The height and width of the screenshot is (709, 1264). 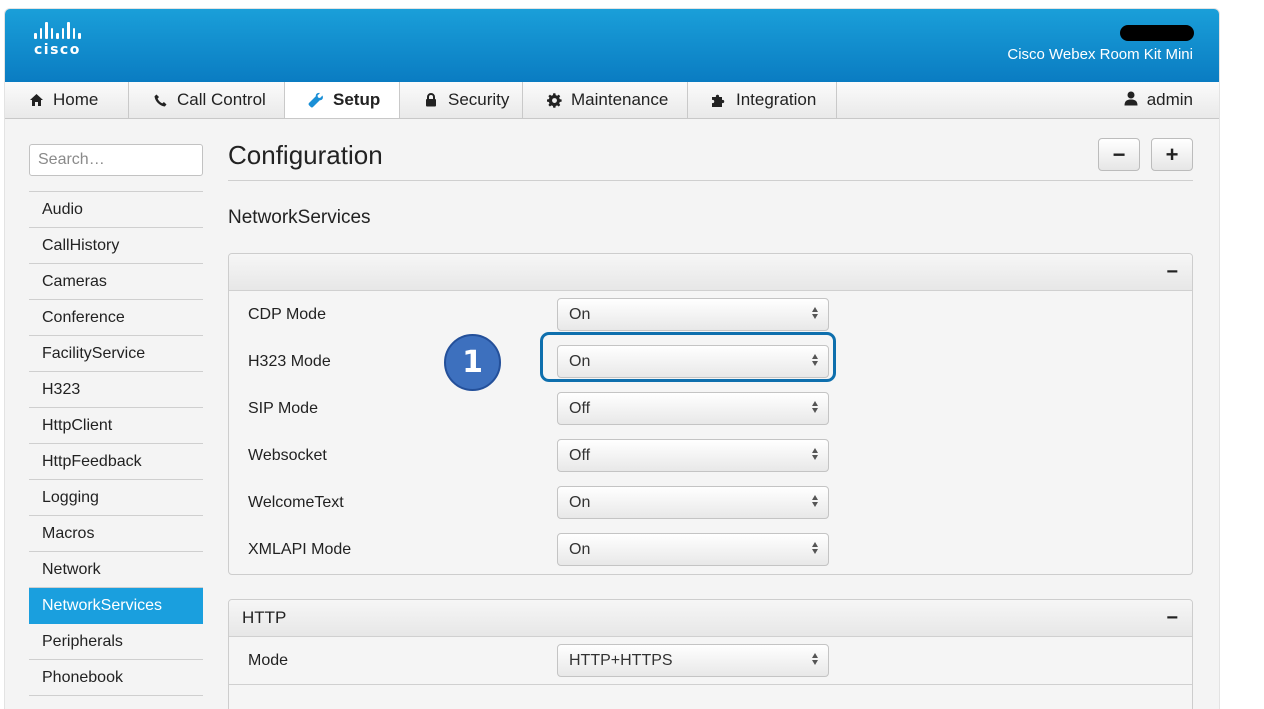 I want to click on setting-row-welcometext: WelcomeText On, so click(x=710, y=502).